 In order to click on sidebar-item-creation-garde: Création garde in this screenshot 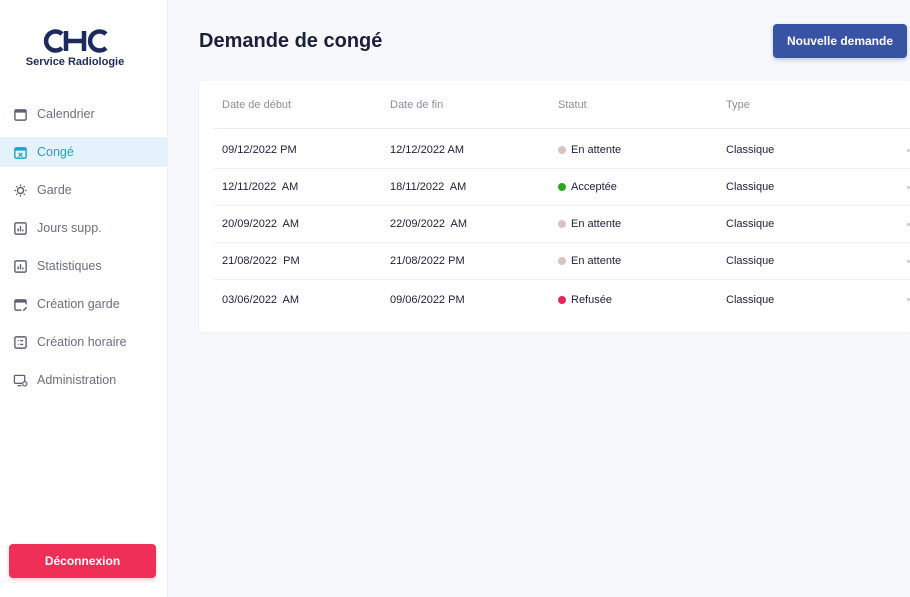, I will do `click(83, 304)`.